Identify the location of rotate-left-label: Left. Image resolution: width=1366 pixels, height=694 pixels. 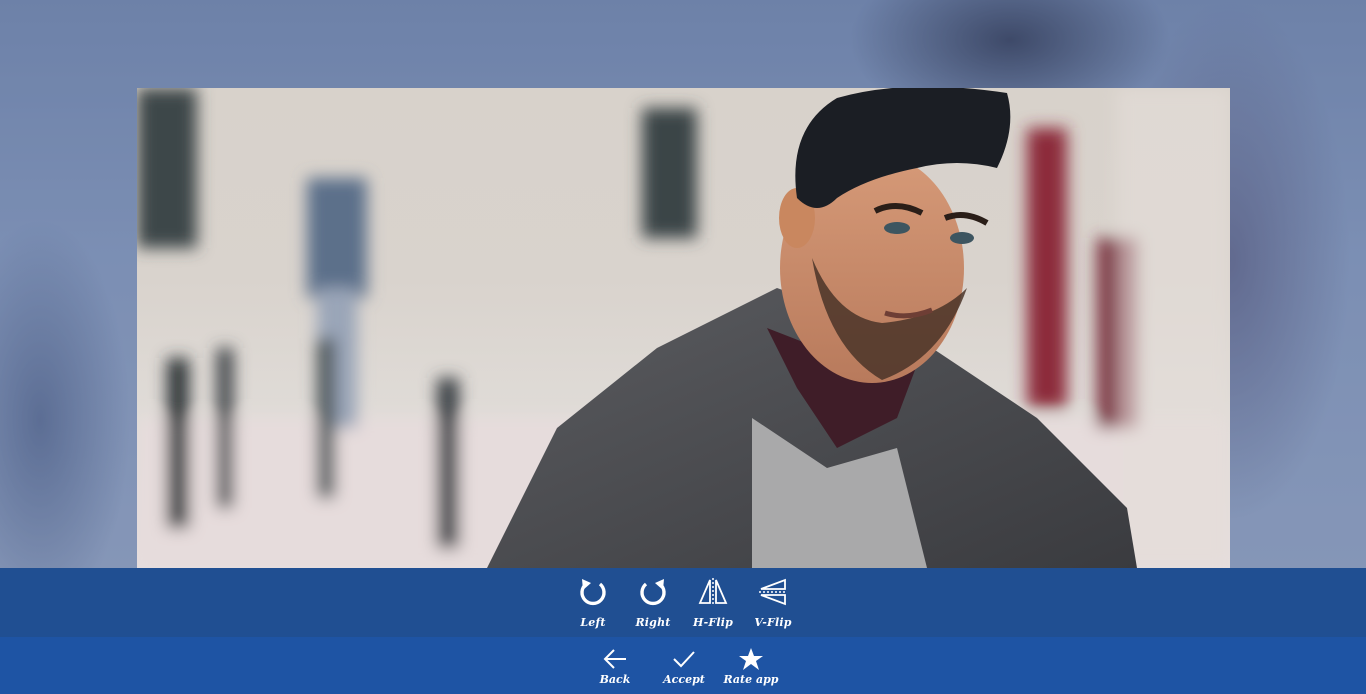
(593, 622).